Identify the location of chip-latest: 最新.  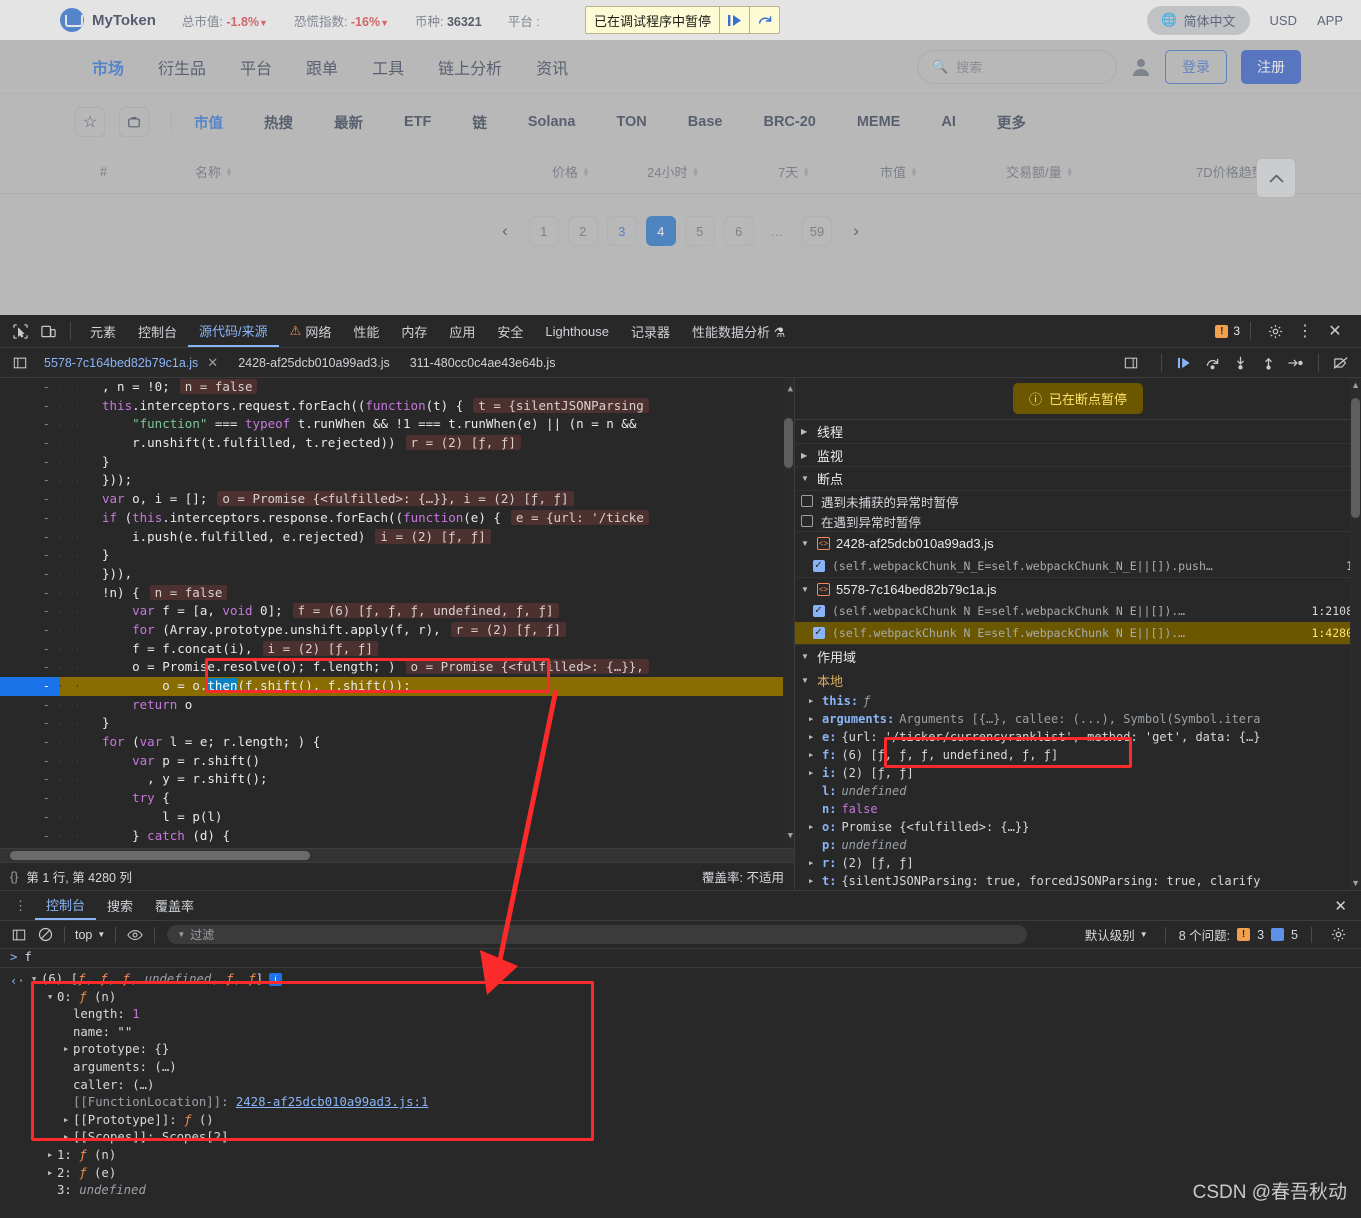
(348, 122).